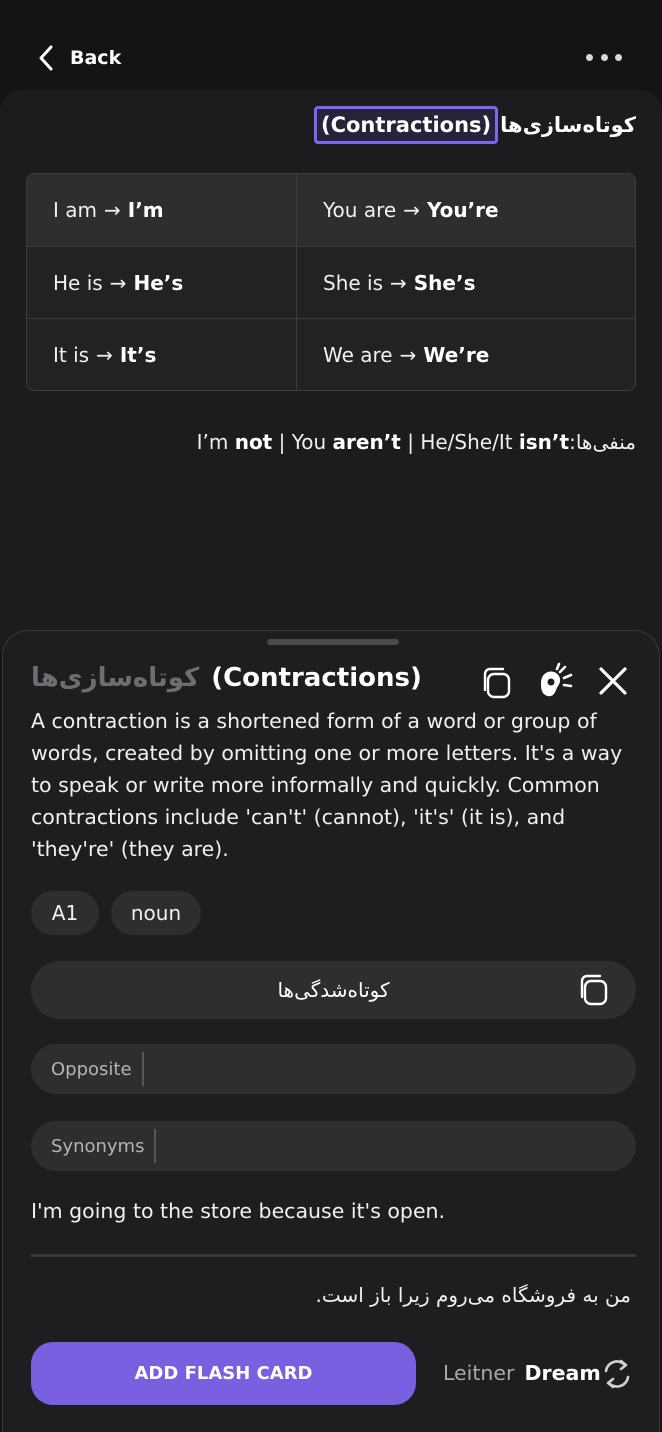 The width and height of the screenshot is (662, 1432). What do you see at coordinates (411, 210) in the screenshot?
I see `table-cell: You are → You’re` at bounding box center [411, 210].